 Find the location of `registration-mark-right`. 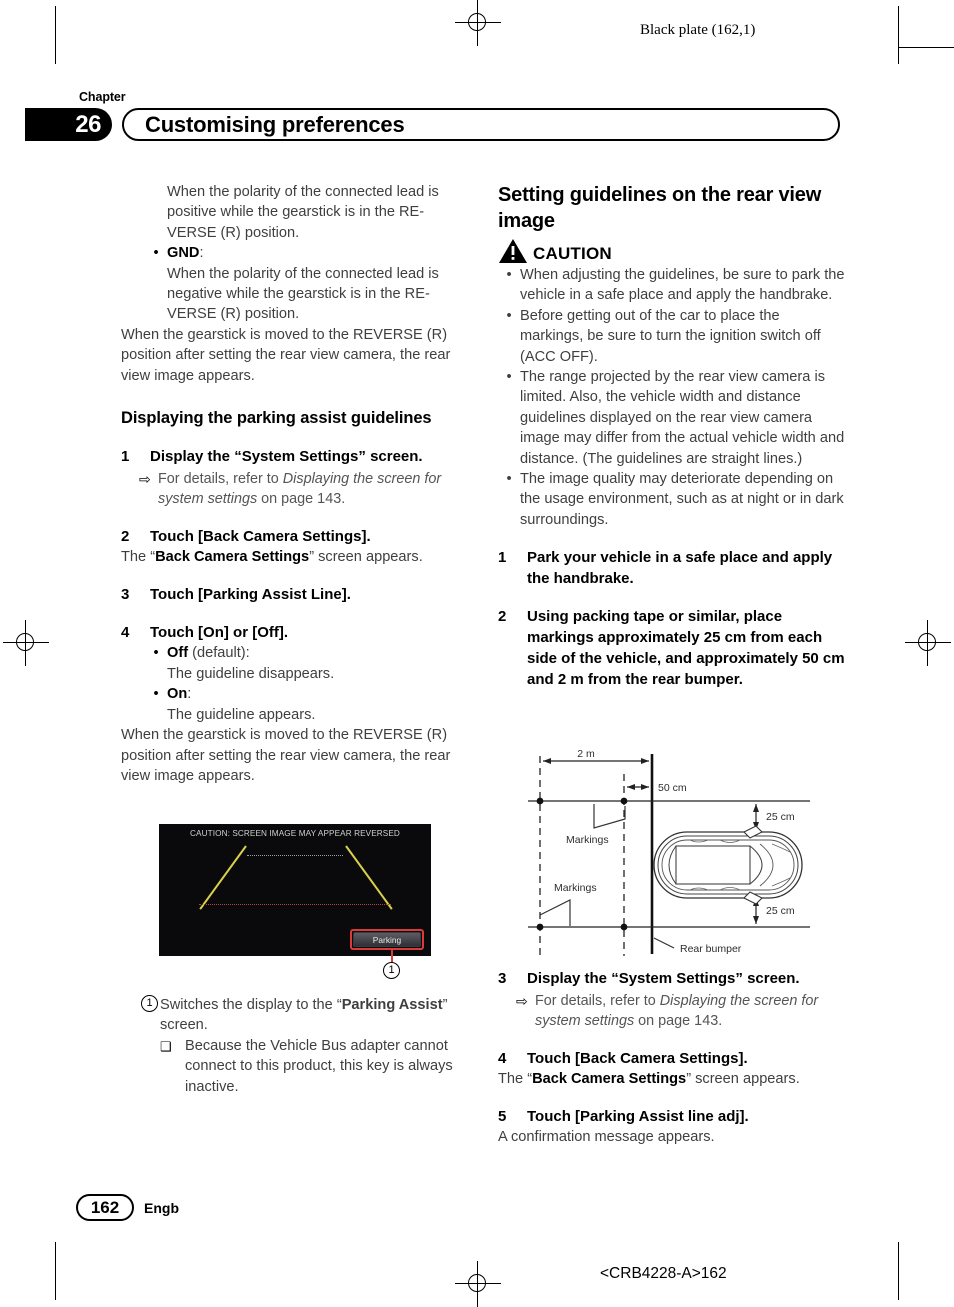

registration-mark-right is located at coordinates (928, 643).